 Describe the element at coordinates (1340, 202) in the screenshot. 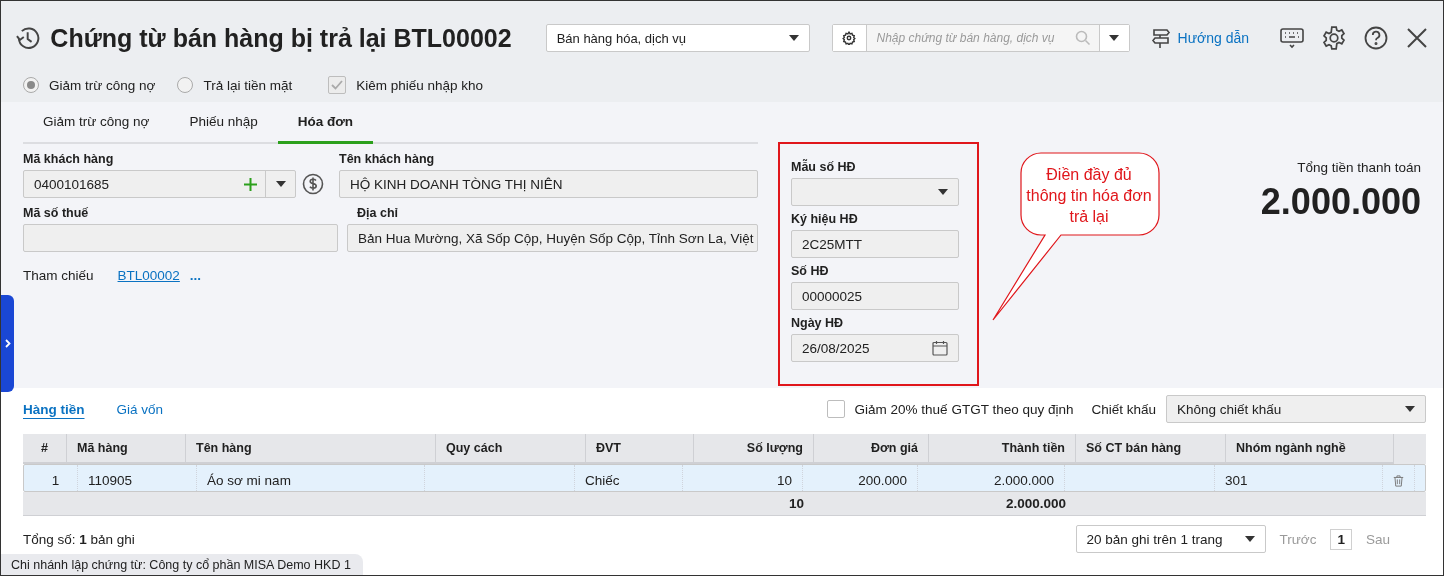

I see `total-amount: 2.000.000` at that location.